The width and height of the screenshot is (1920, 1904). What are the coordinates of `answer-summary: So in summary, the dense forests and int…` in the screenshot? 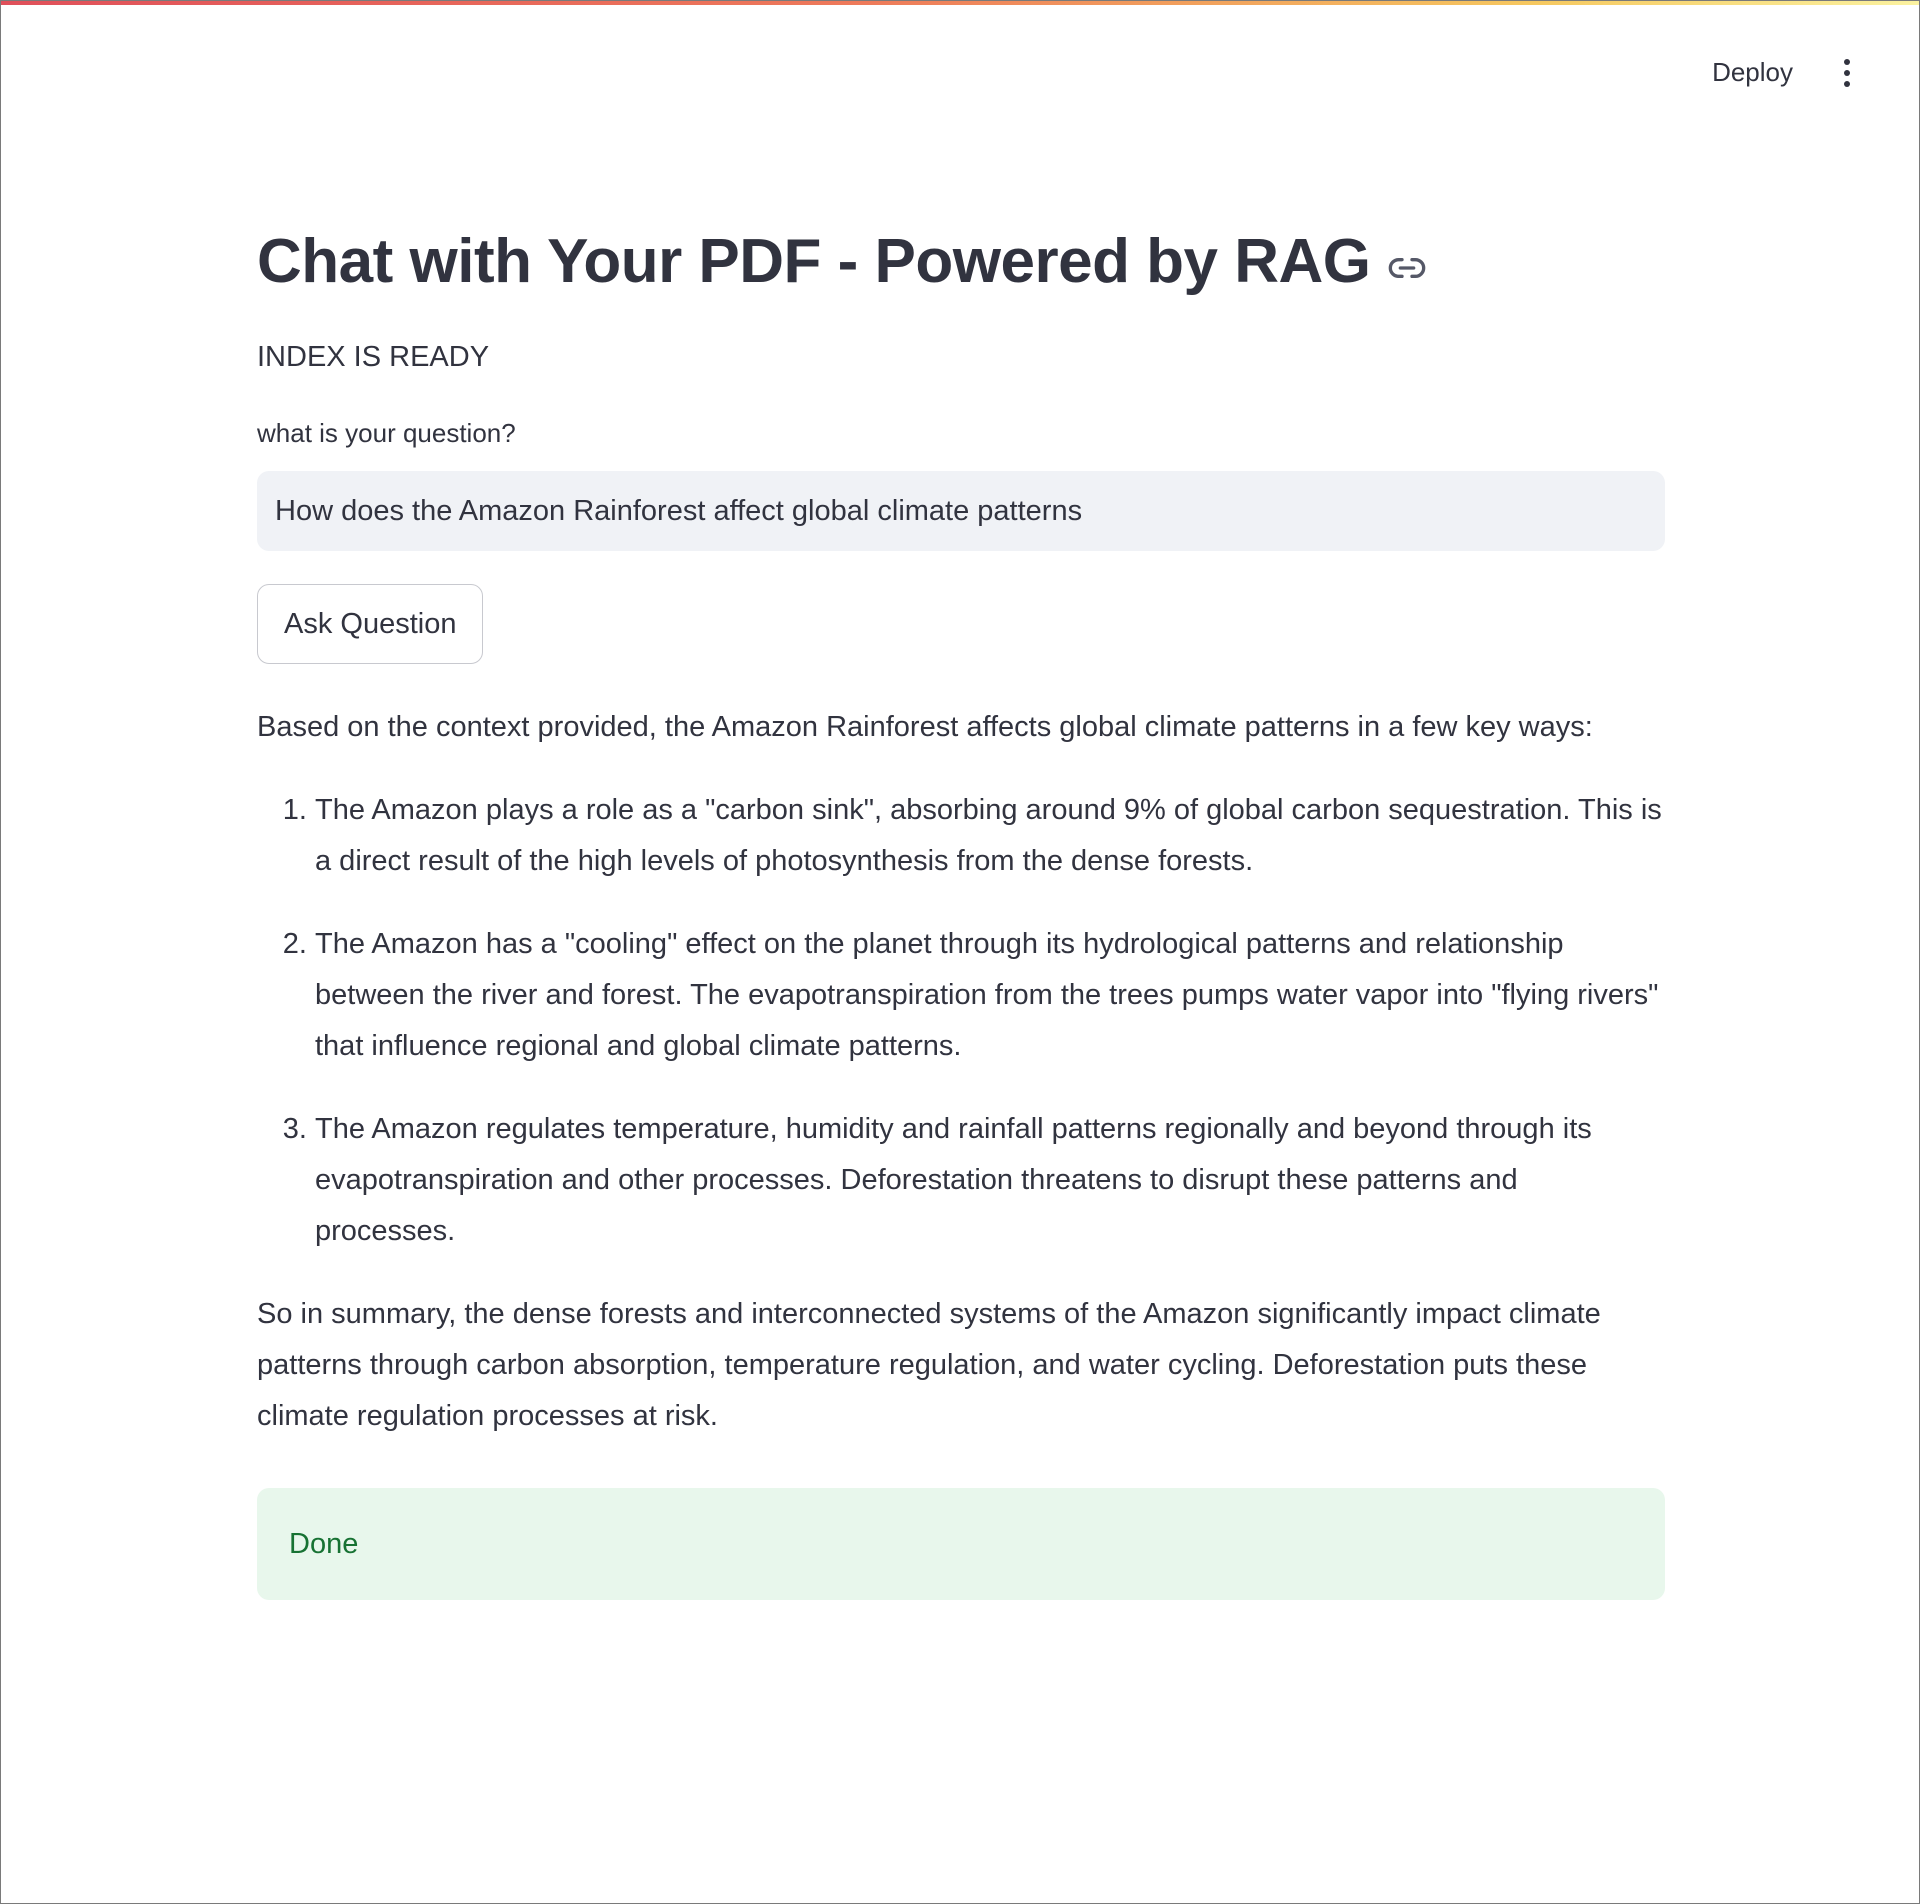 It's located at (929, 1365).